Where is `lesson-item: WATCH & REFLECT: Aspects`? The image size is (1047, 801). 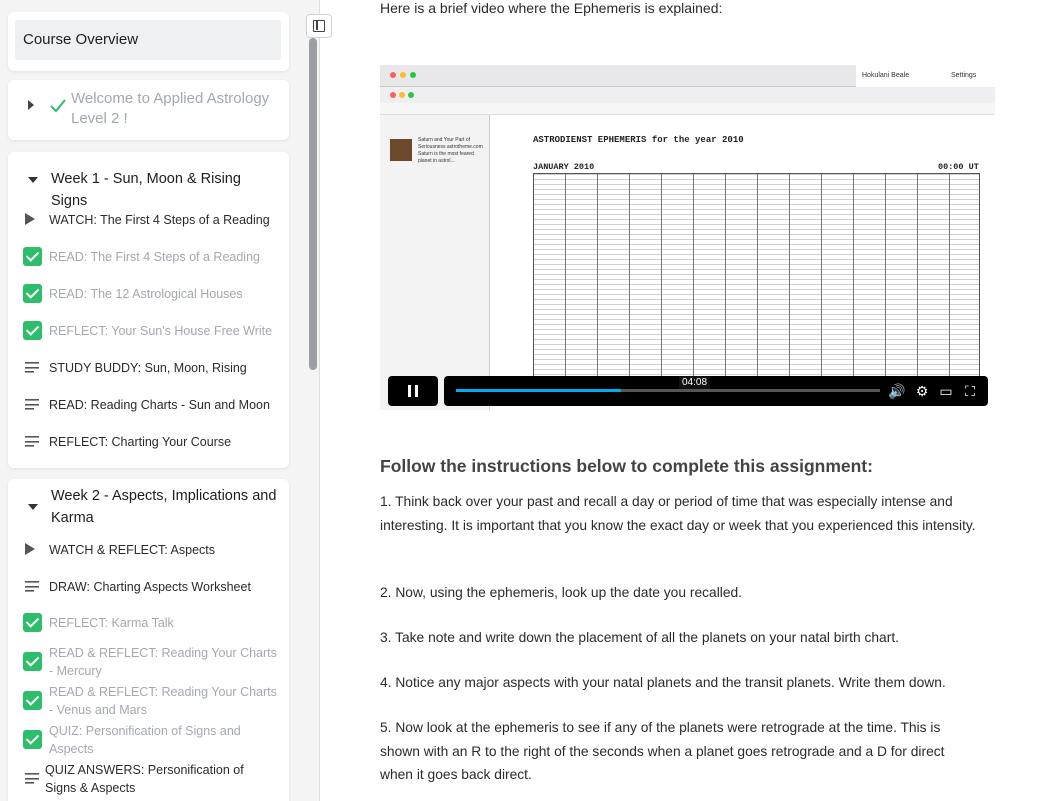 lesson-item: WATCH & REFLECT: Aspects is located at coordinates (148, 549).